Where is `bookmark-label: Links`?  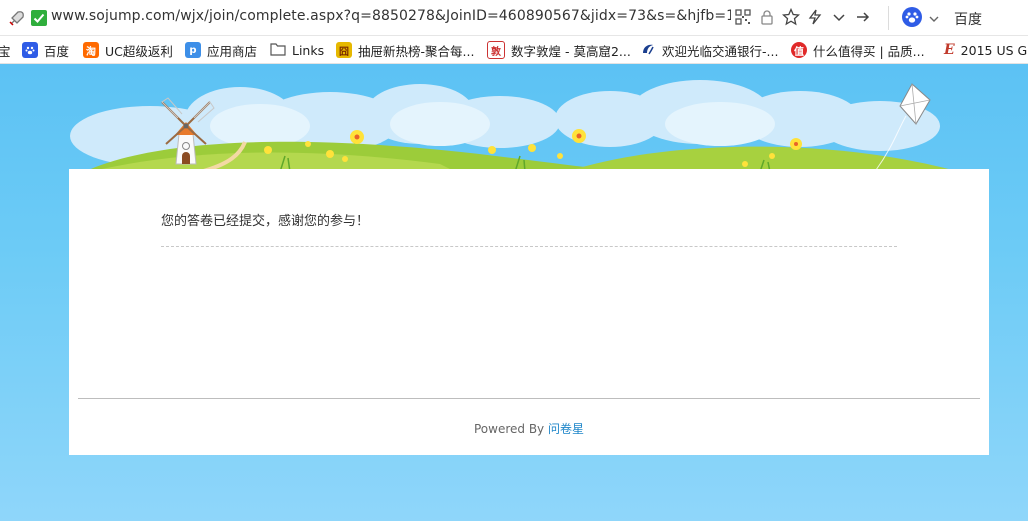
bookmark-label: Links is located at coordinates (308, 50).